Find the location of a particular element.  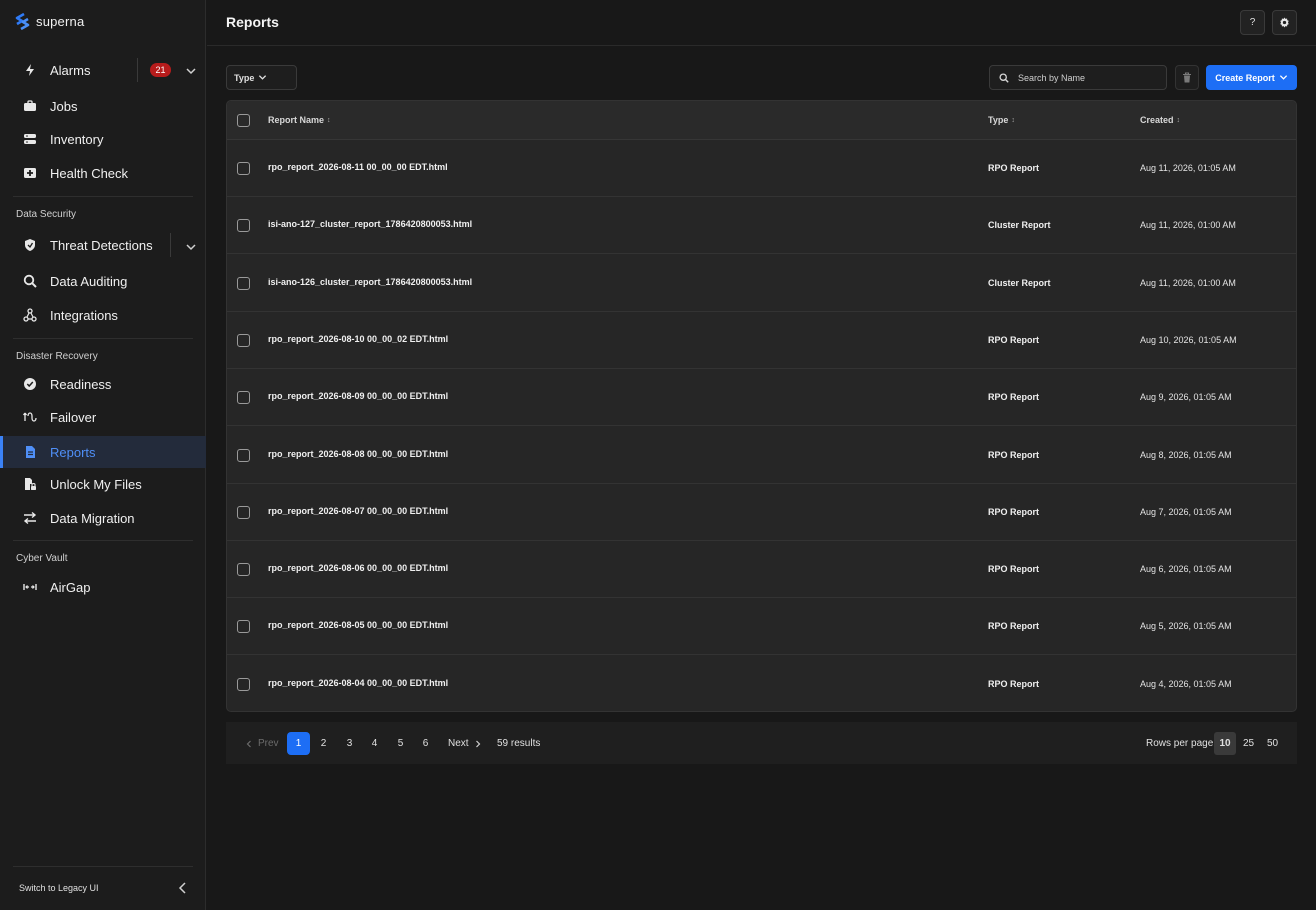

sidebar-item-label: Integrations is located at coordinates (84, 315).